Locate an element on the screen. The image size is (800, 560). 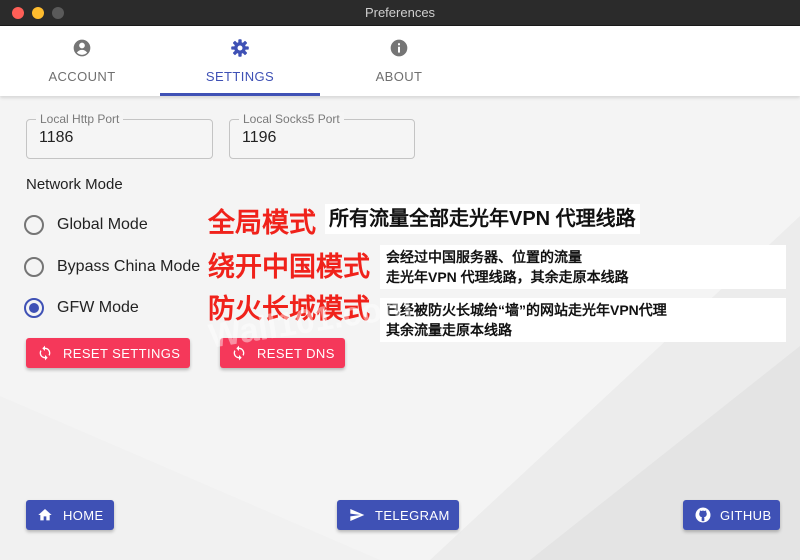
annotation-bypass-line-2: 走光年VPN 代理线路，其余走原本线路 is located at coordinates (507, 277).